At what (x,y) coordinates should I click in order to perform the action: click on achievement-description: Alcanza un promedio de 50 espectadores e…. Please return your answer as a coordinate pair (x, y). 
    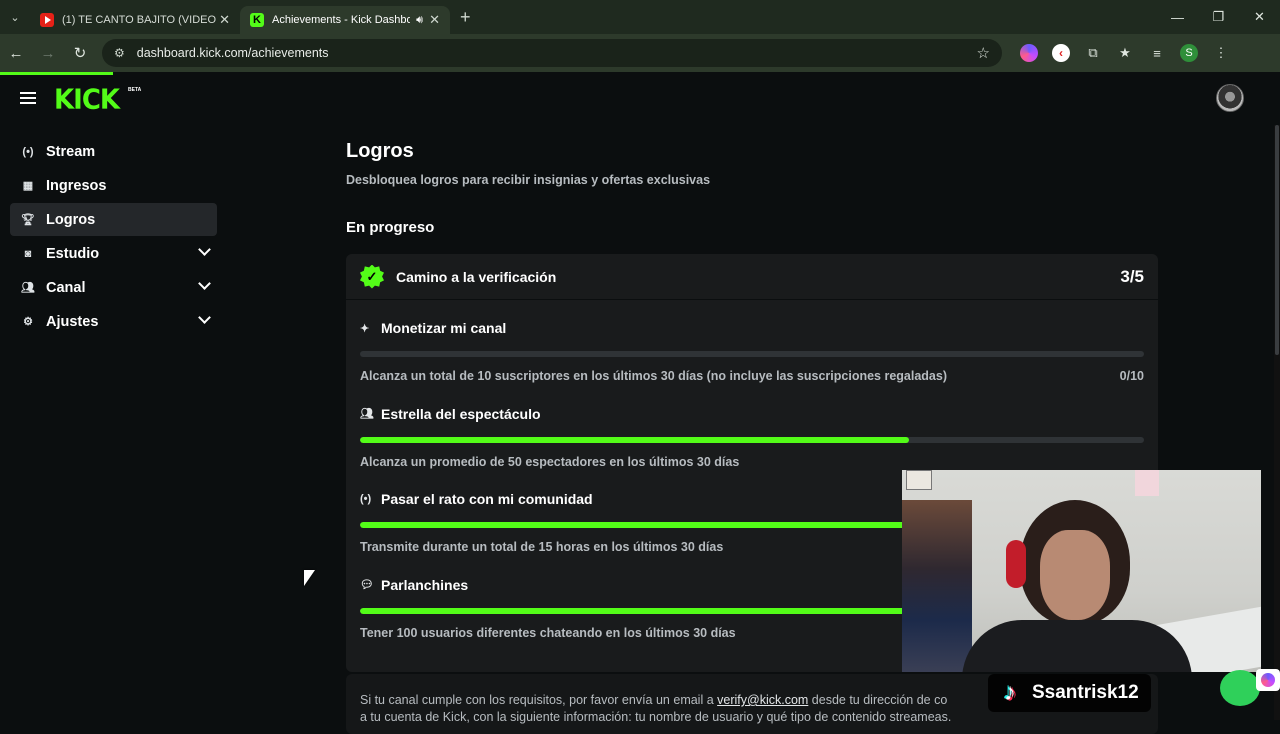
    Looking at the image, I should click on (550, 461).